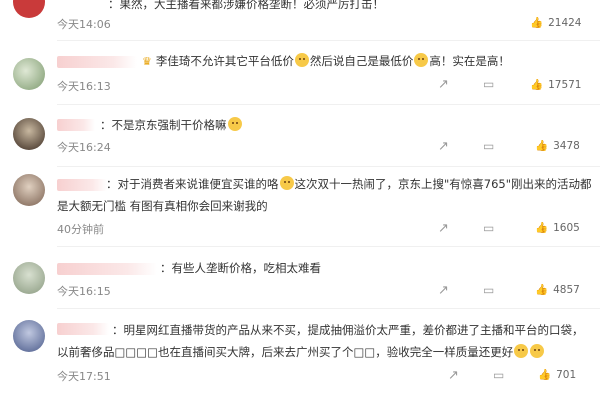 This screenshot has width=600, height=400. What do you see at coordinates (162, 206) in the screenshot?
I see `comment-text-line2: 是大额无门槛 有图有真相你会回来谢我的` at bounding box center [162, 206].